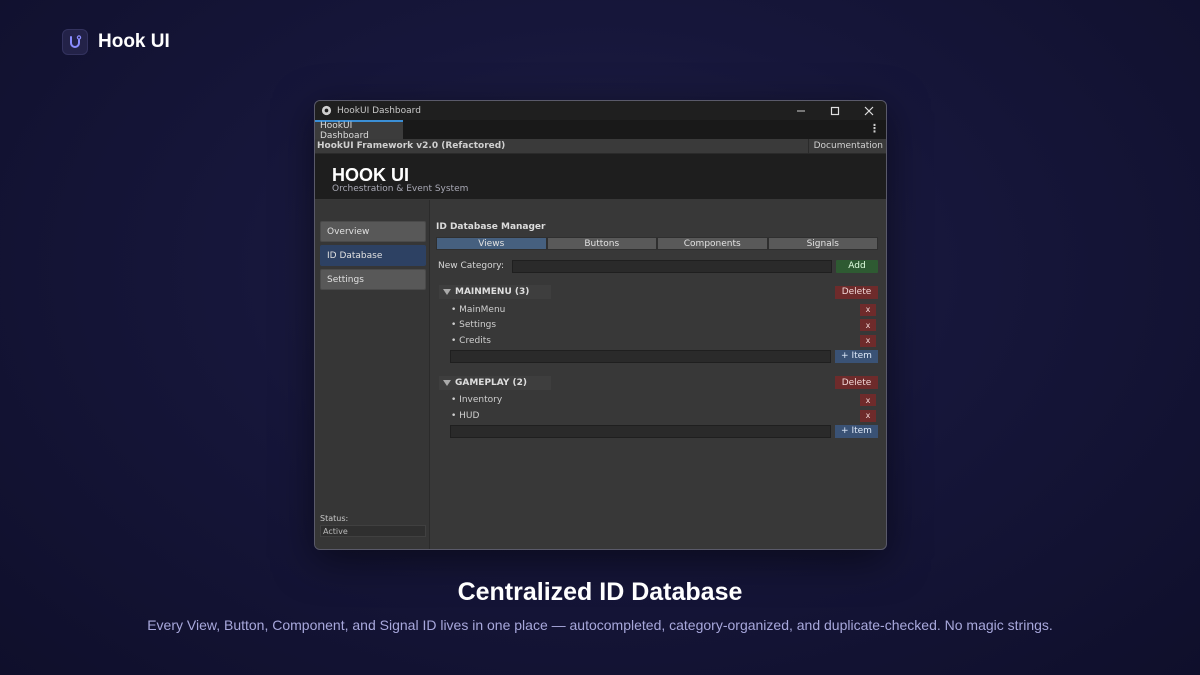 The height and width of the screenshot is (675, 1200). What do you see at coordinates (373, 231) in the screenshot?
I see `sidebar-item-overview: Overview` at bounding box center [373, 231].